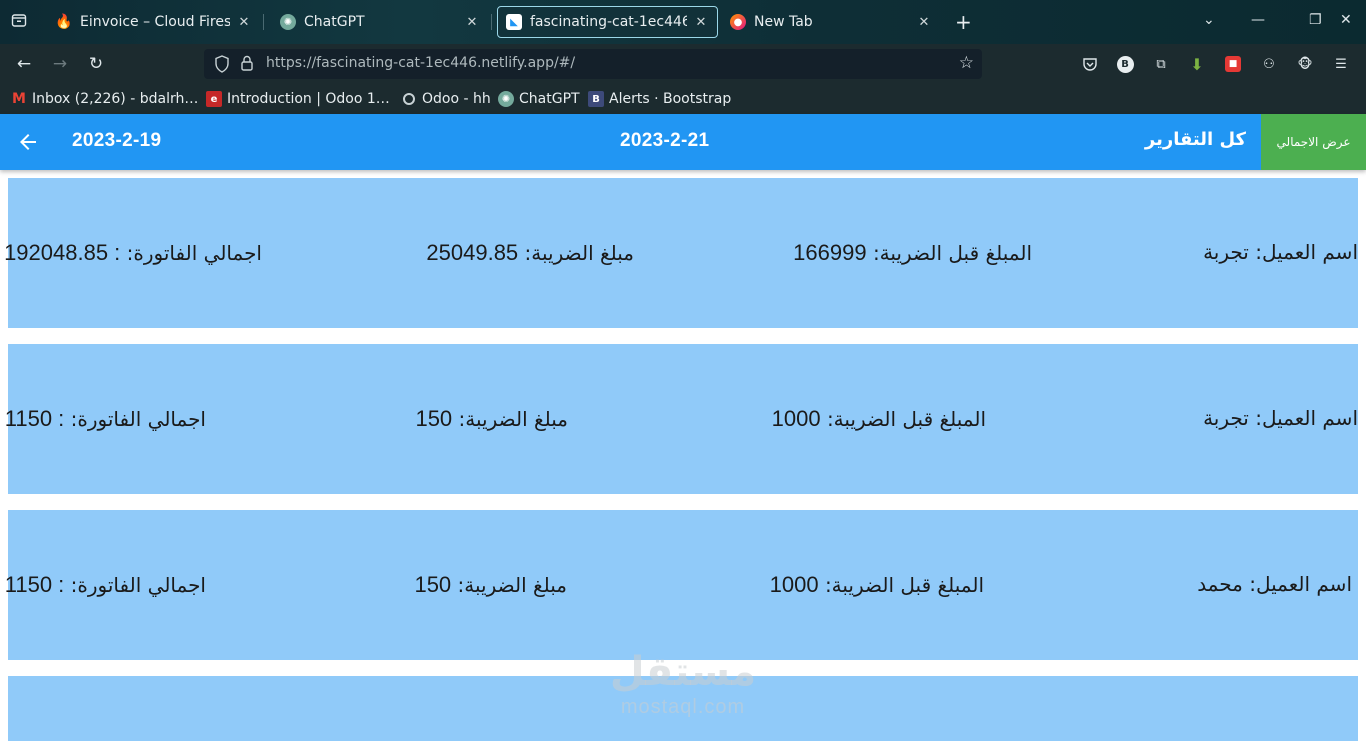  What do you see at coordinates (1197, 64) in the screenshot?
I see `download-arrow-icon: ⬇` at bounding box center [1197, 64].